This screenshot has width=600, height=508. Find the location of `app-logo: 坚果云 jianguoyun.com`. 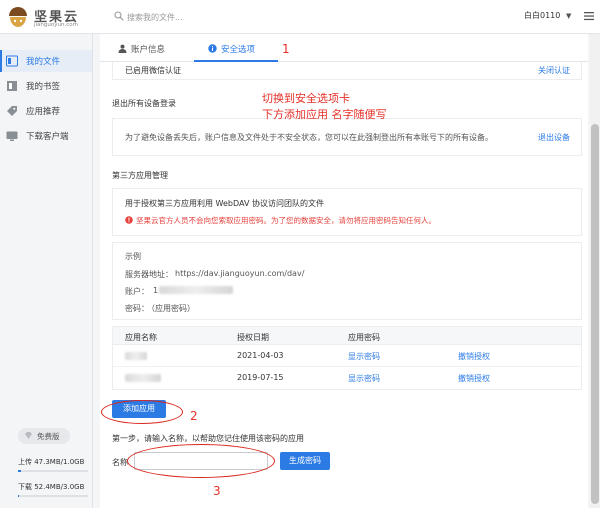

app-logo: 坚果云 jianguoyun.com is located at coordinates (51, 18).